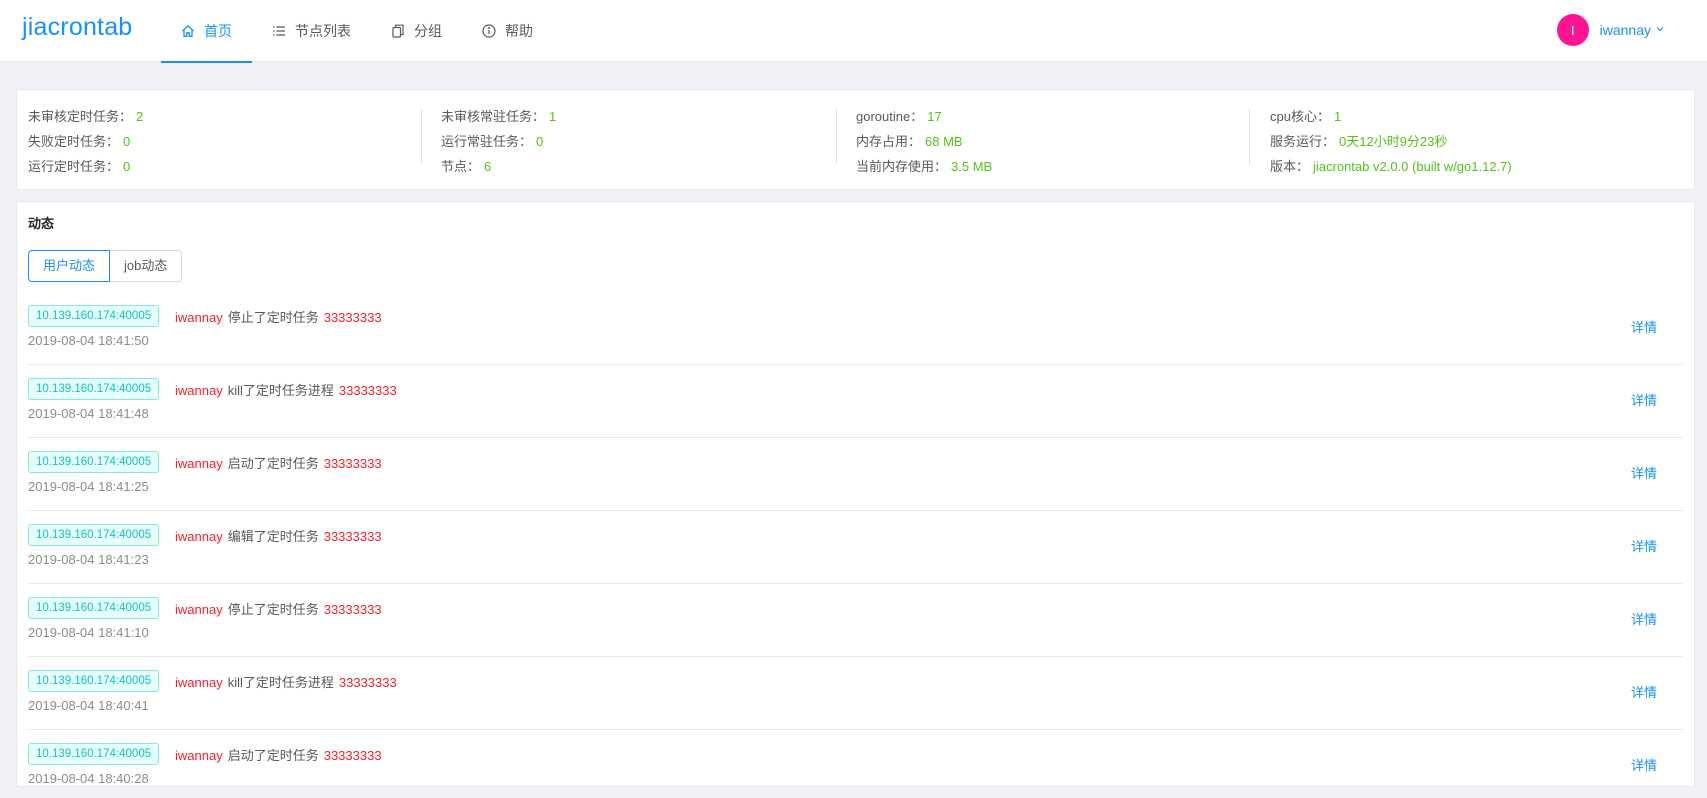 This screenshot has width=1707, height=798. Describe the element at coordinates (88, 340) in the screenshot. I see `activity-time: 2019-08-04 18:41:50` at that location.